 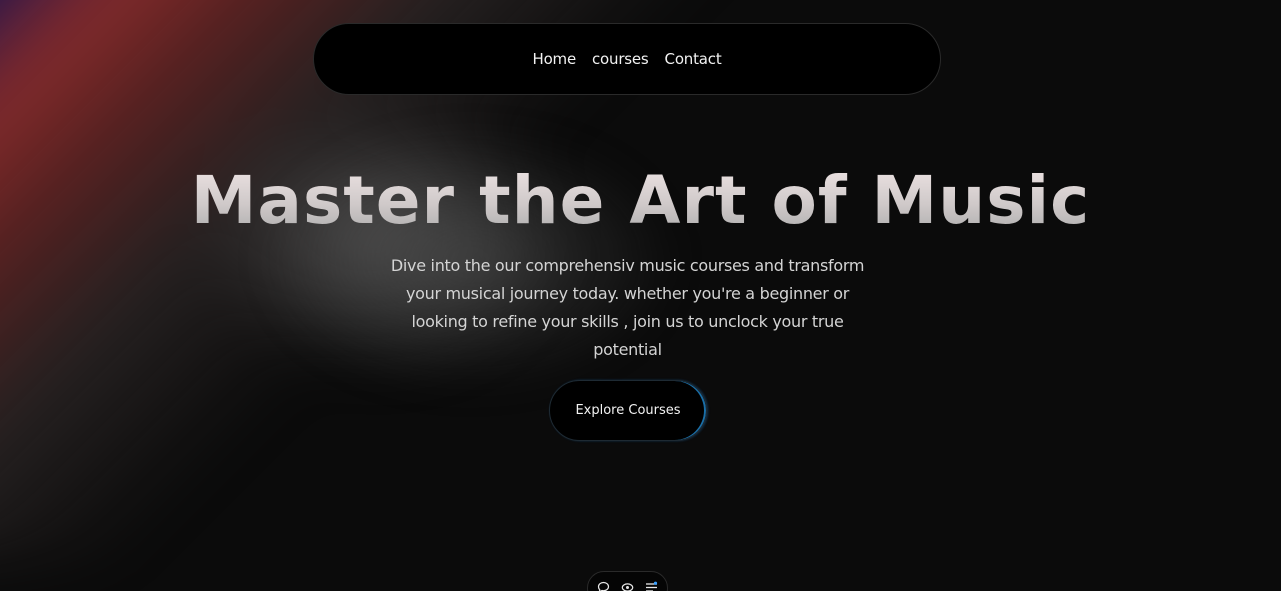 I want to click on floating-toolbar, so click(x=627, y=581).